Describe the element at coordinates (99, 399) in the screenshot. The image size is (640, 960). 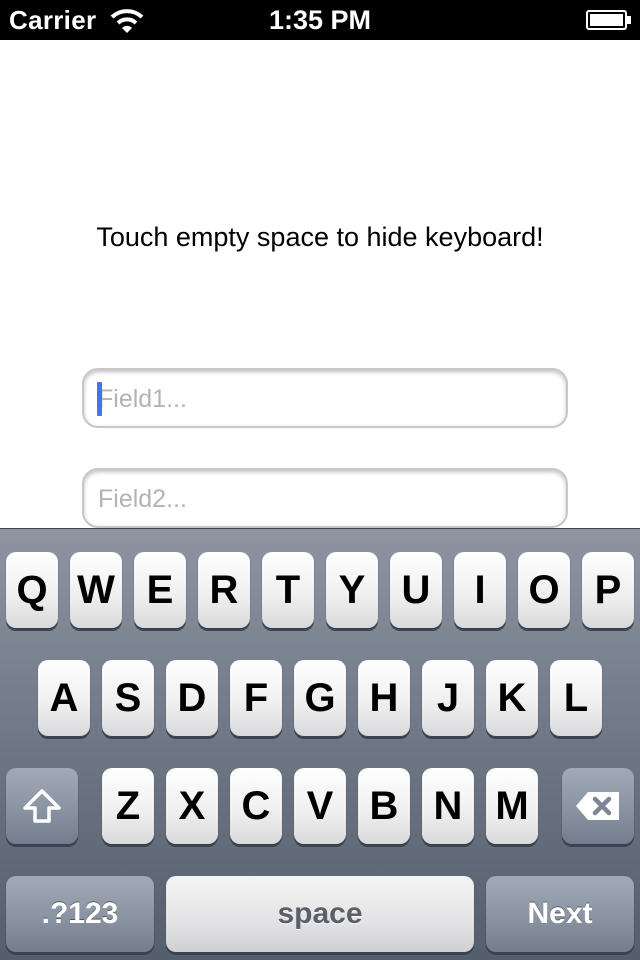
I see `text-cursor` at that location.